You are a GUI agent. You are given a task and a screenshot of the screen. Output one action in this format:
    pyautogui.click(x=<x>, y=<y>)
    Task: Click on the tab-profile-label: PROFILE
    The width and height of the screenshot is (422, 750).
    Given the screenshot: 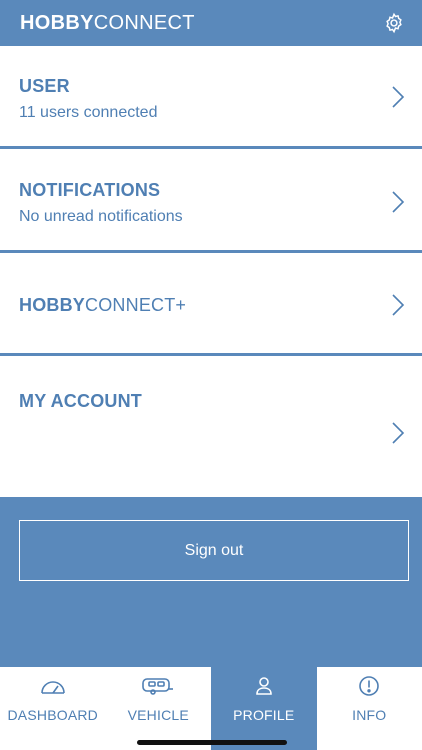 What is the action you would take?
    pyautogui.click(x=264, y=715)
    